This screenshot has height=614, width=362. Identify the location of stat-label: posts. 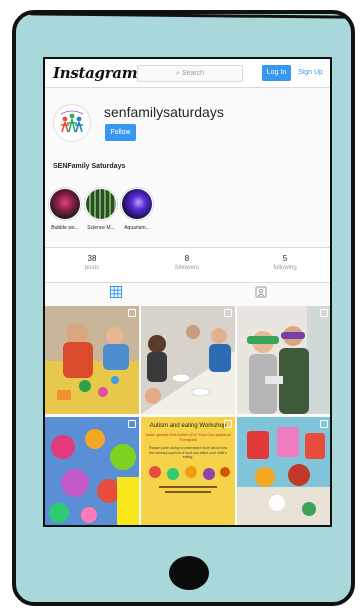
(92, 268).